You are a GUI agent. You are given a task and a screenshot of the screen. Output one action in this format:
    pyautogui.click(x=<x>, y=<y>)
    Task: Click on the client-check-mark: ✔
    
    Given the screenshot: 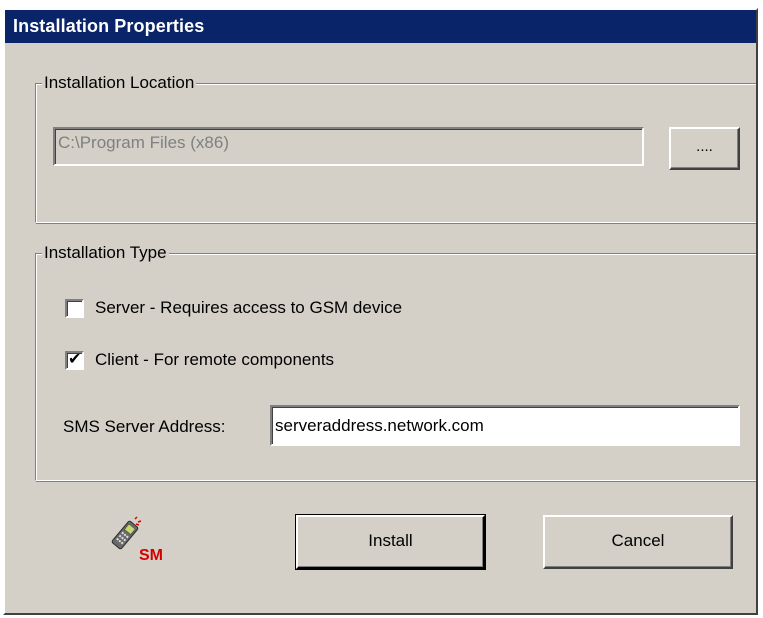 What is the action you would take?
    pyautogui.click(x=75, y=358)
    